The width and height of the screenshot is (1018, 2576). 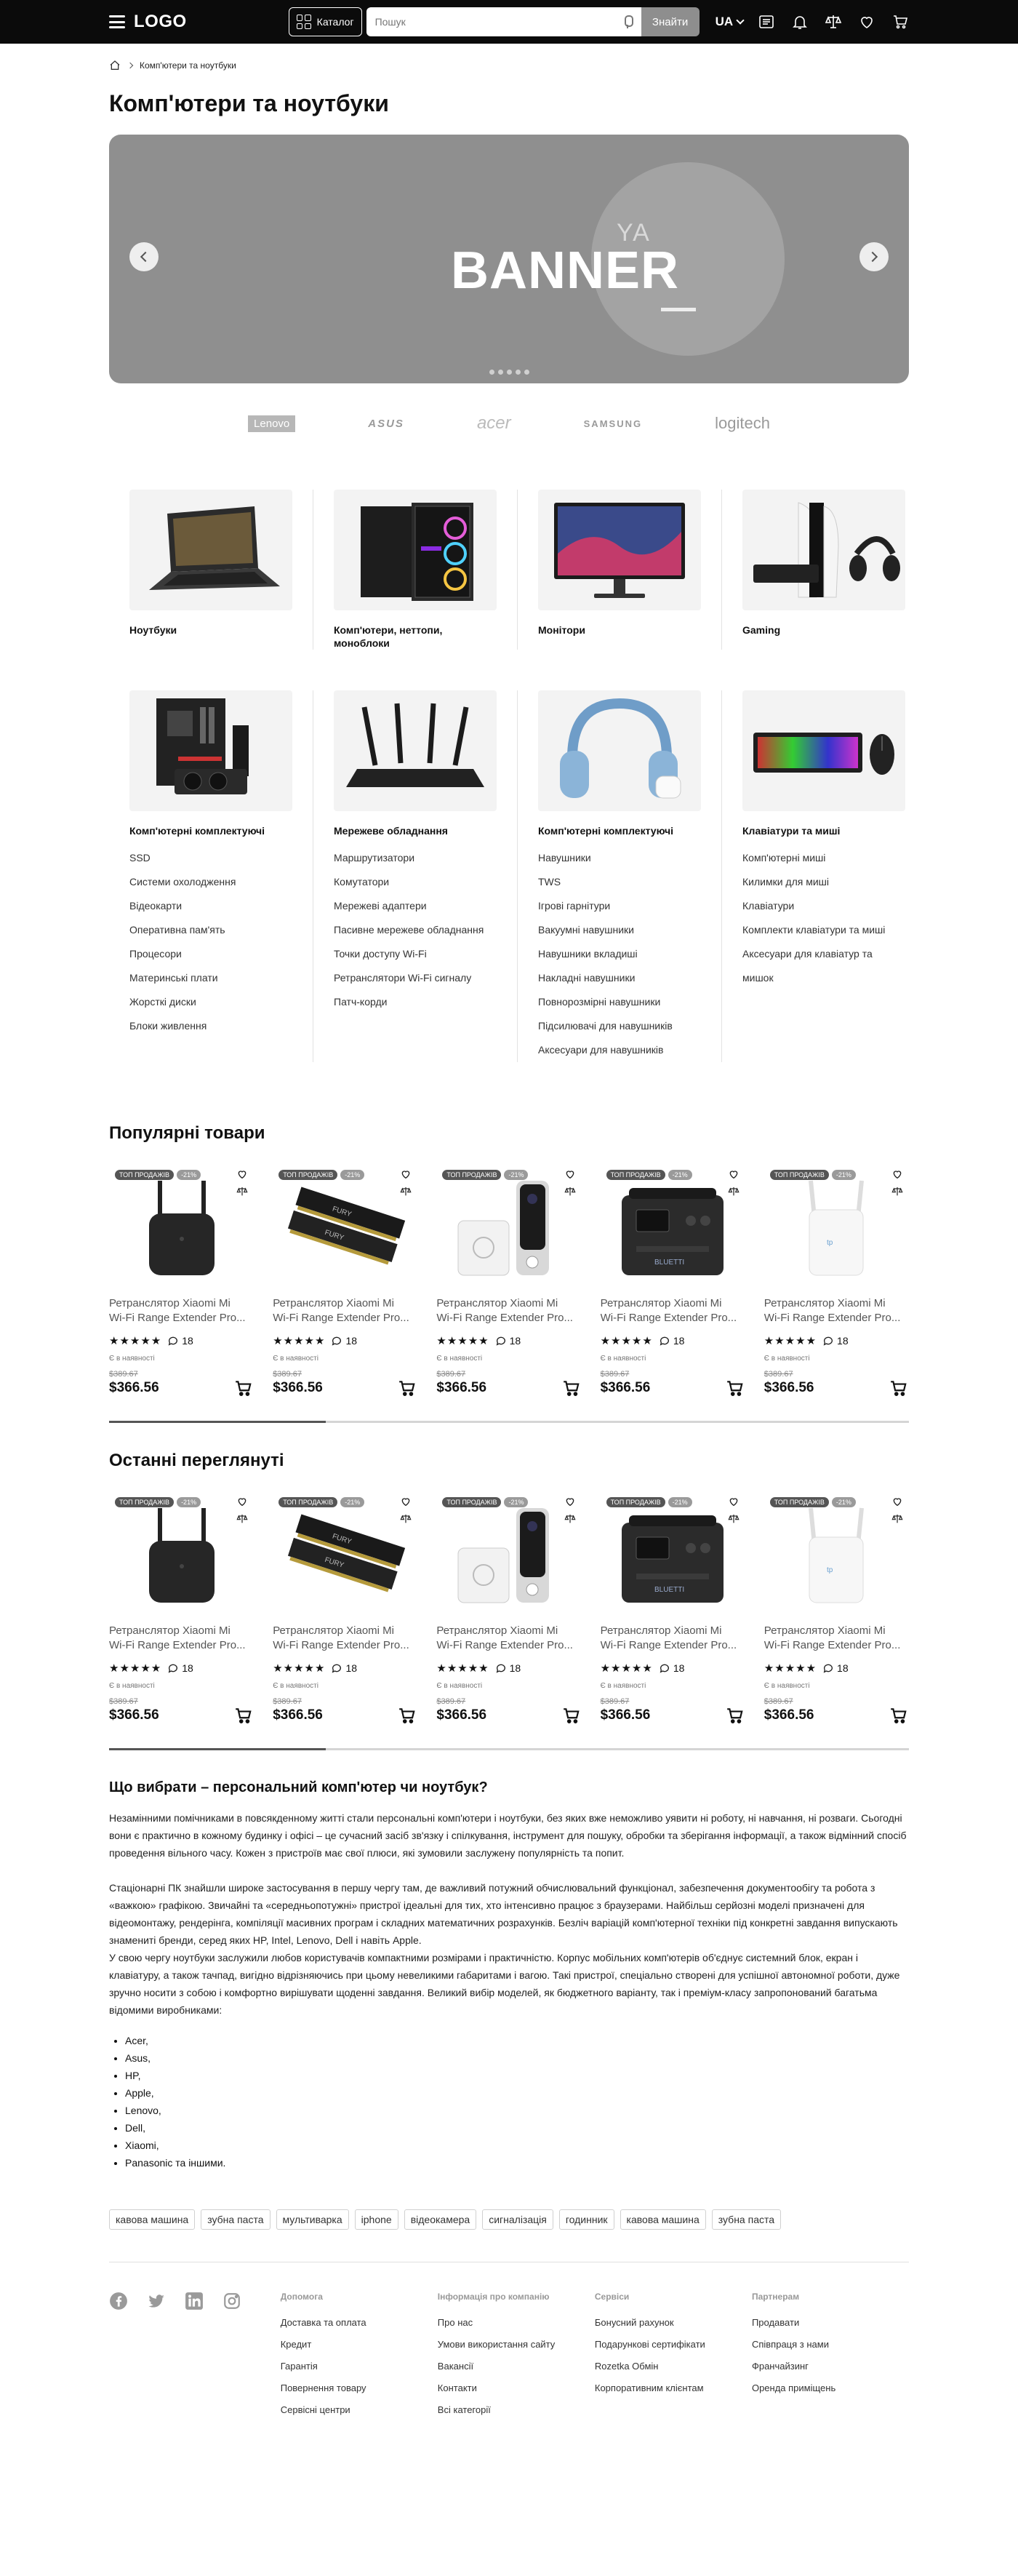 What do you see at coordinates (900, 22) in the screenshot?
I see `cart-icon` at bounding box center [900, 22].